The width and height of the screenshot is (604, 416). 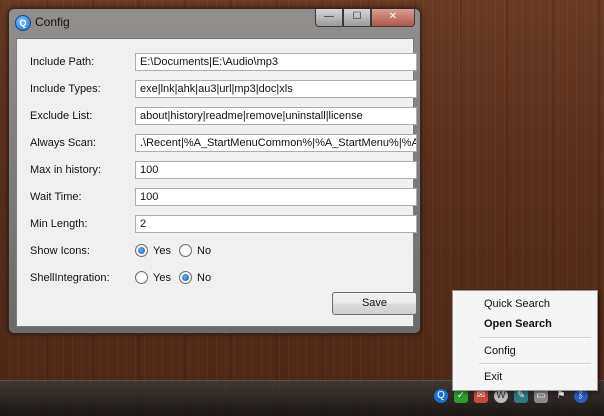 I want to click on min-length-row: Min Length: 2, so click(x=217, y=225).